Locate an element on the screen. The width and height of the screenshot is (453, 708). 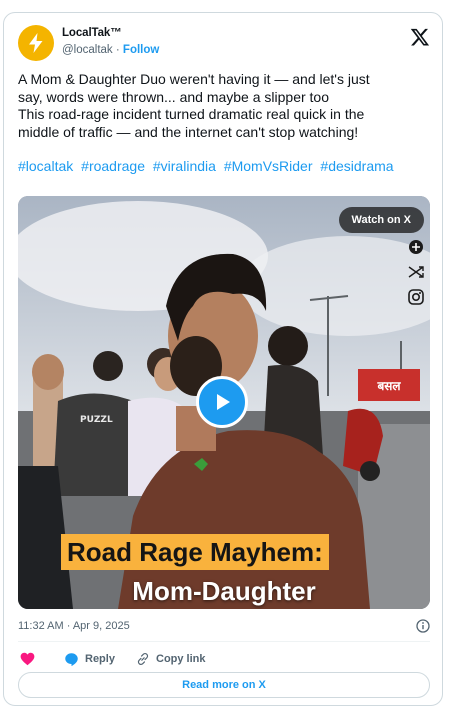
handle-row: @localtak · Follow is located at coordinates (110, 50).